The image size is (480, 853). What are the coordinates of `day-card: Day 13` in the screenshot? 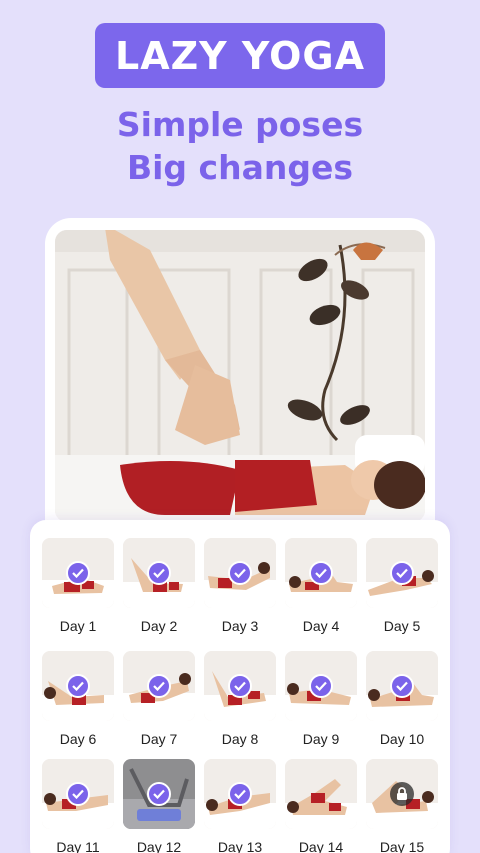 It's located at (240, 806).